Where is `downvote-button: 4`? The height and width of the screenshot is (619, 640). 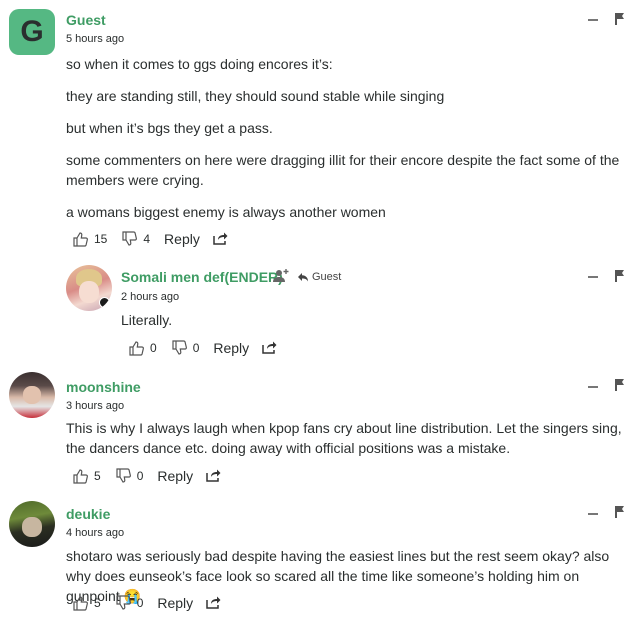 downvote-button: 4 is located at coordinates (135, 239).